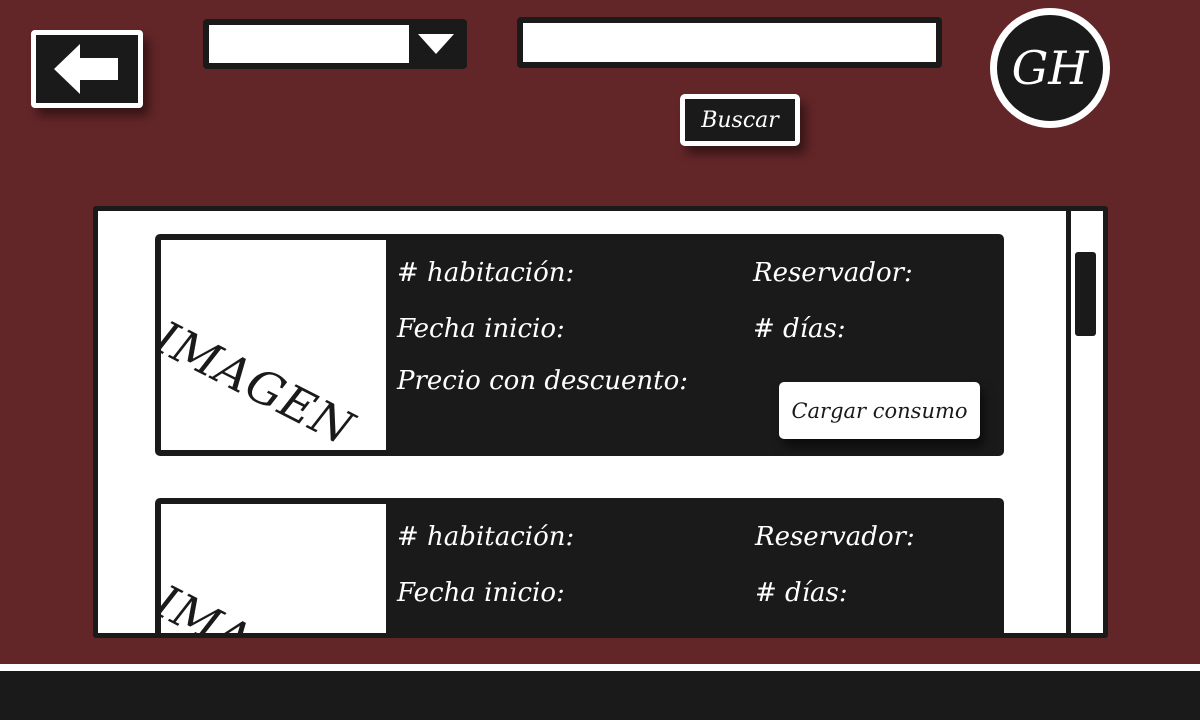 This screenshot has height=720, width=1200. Describe the element at coordinates (435, 44) in the screenshot. I see `caret-down-icon` at that location.